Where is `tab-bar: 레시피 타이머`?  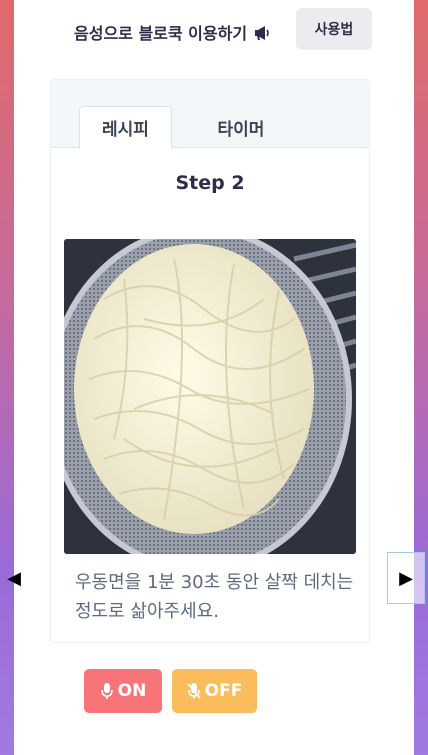 tab-bar: 레시피 타이머 is located at coordinates (210, 114).